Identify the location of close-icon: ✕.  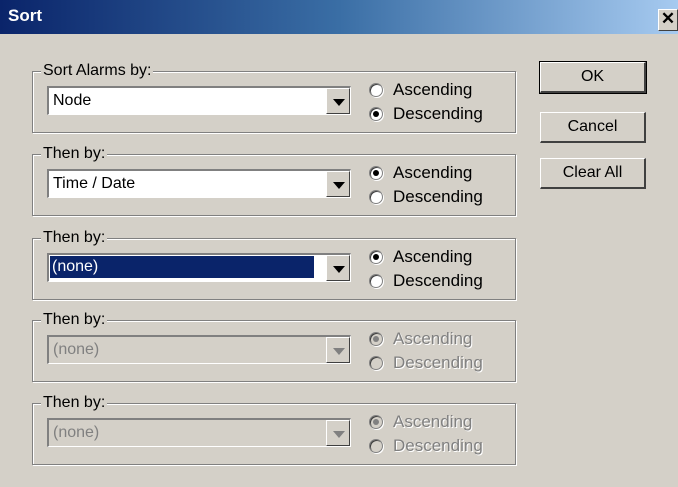
(668, 18).